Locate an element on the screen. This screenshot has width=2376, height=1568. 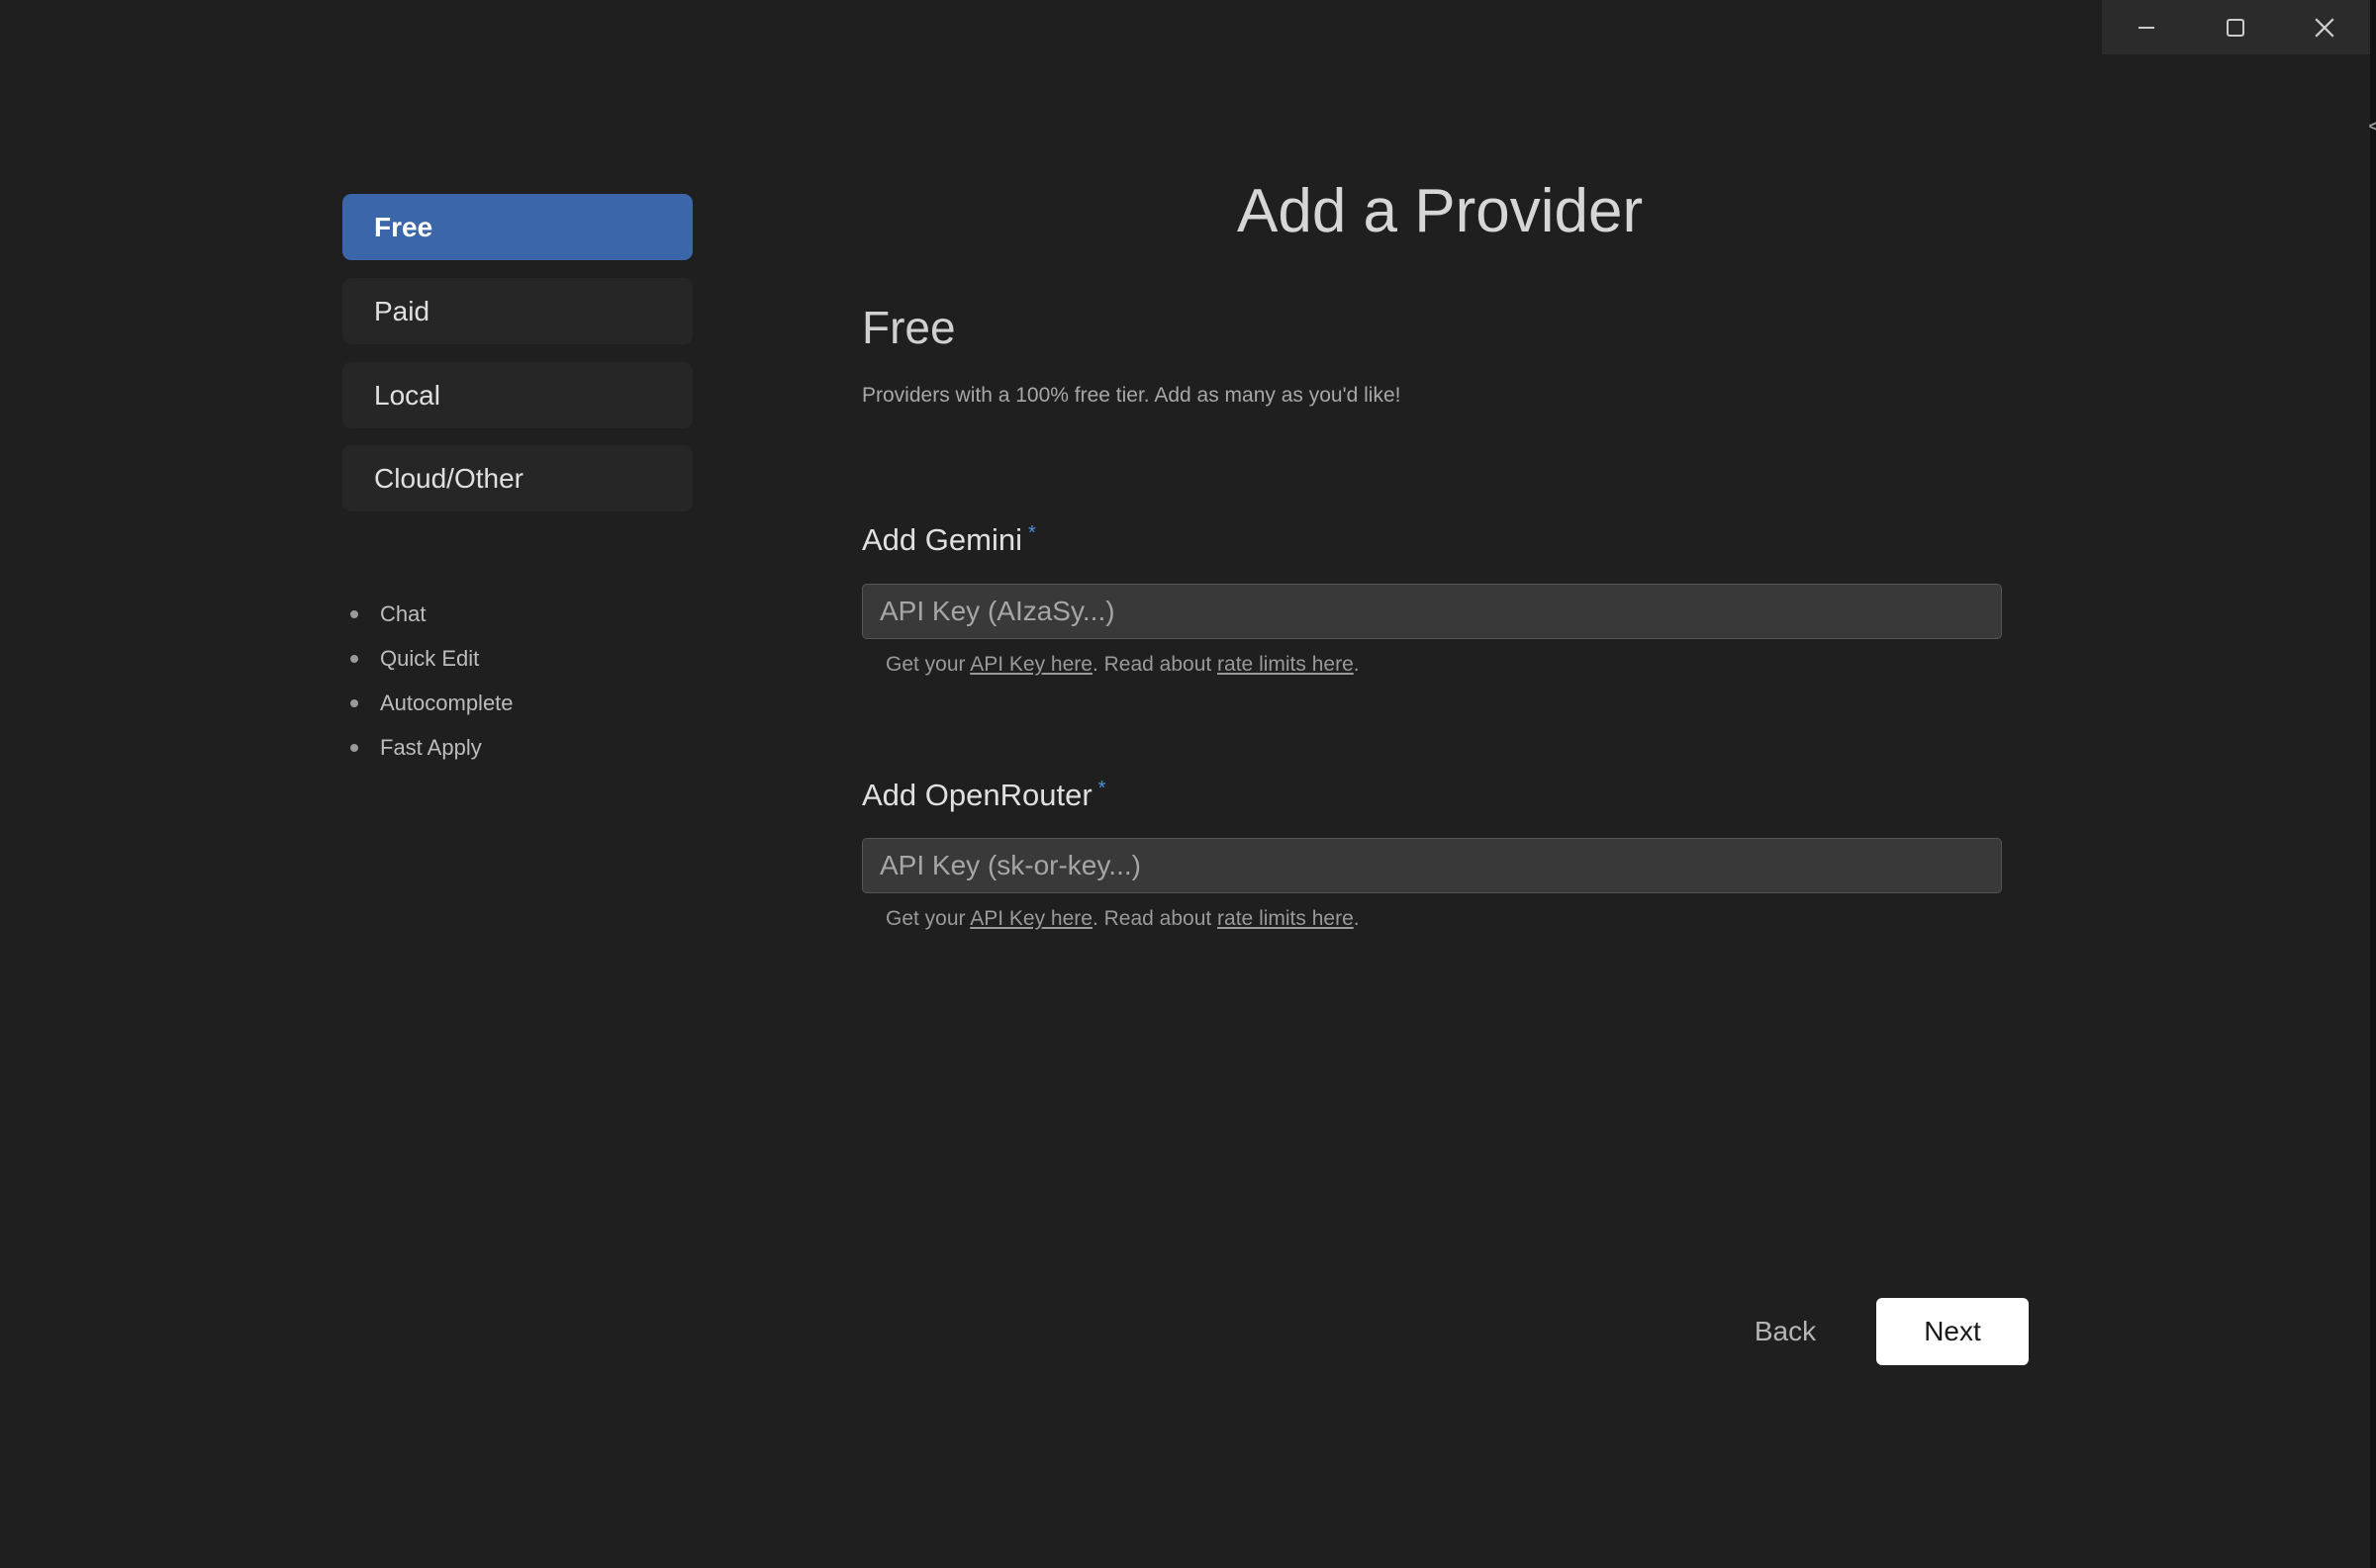
tab-local: Local is located at coordinates (517, 395).